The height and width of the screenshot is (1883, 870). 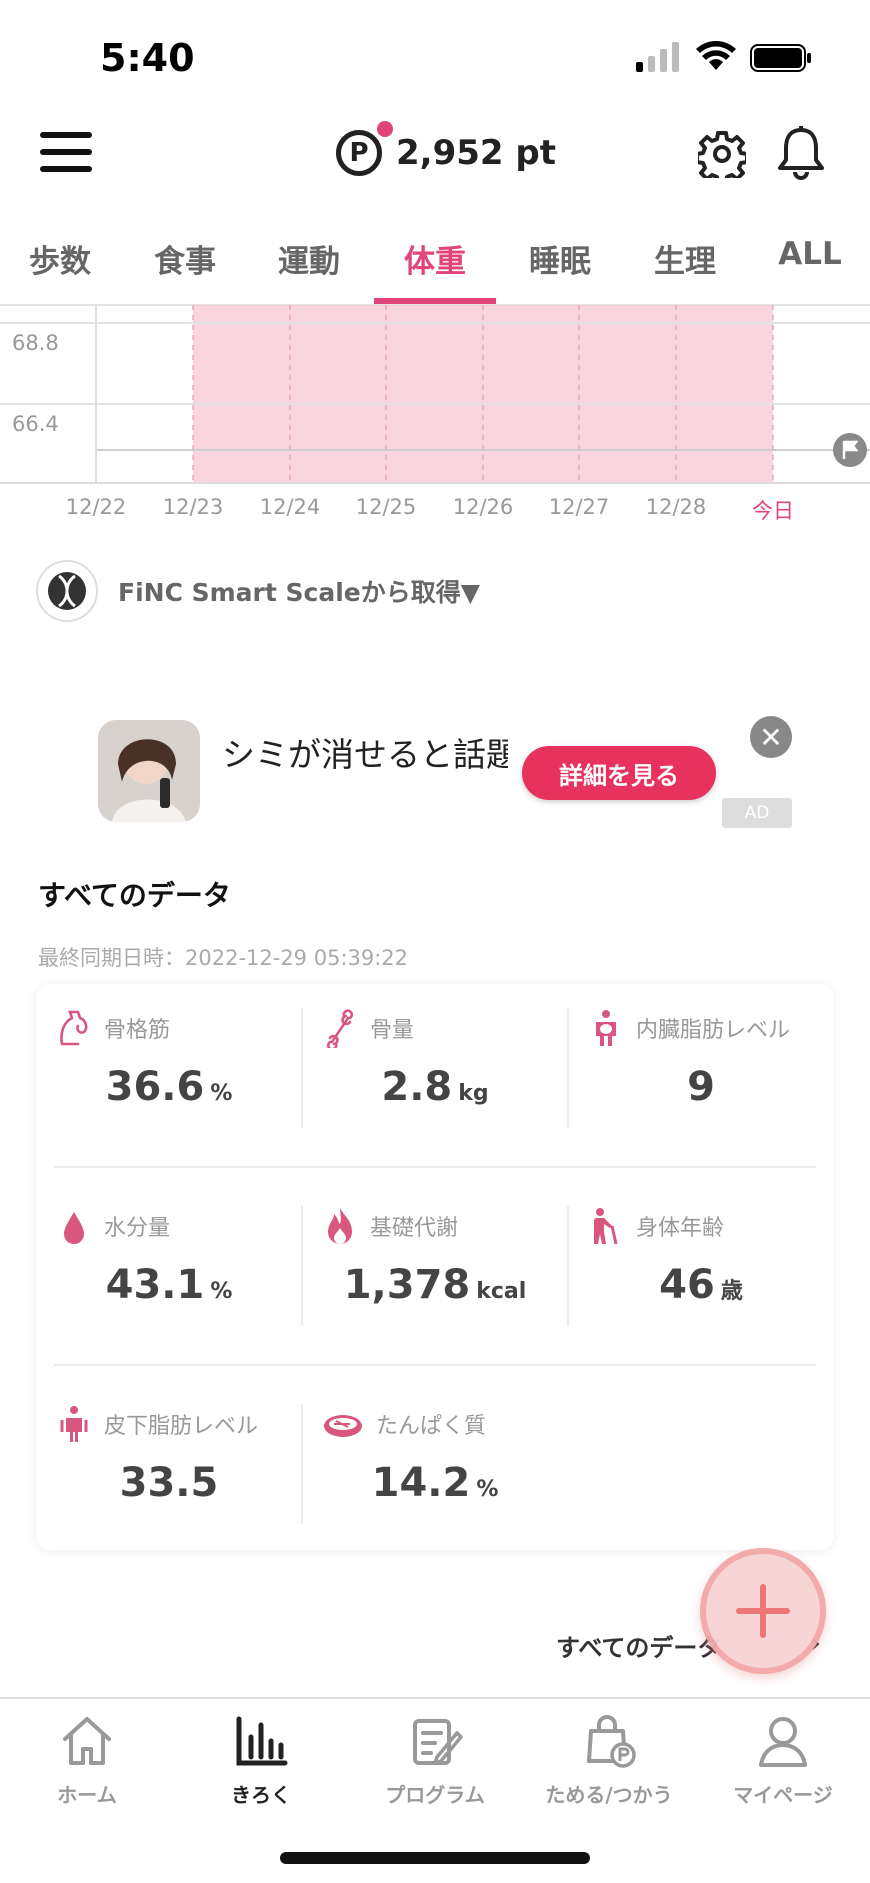 What do you see at coordinates (435, 258) in the screenshot?
I see `tab-weight: 体重` at bounding box center [435, 258].